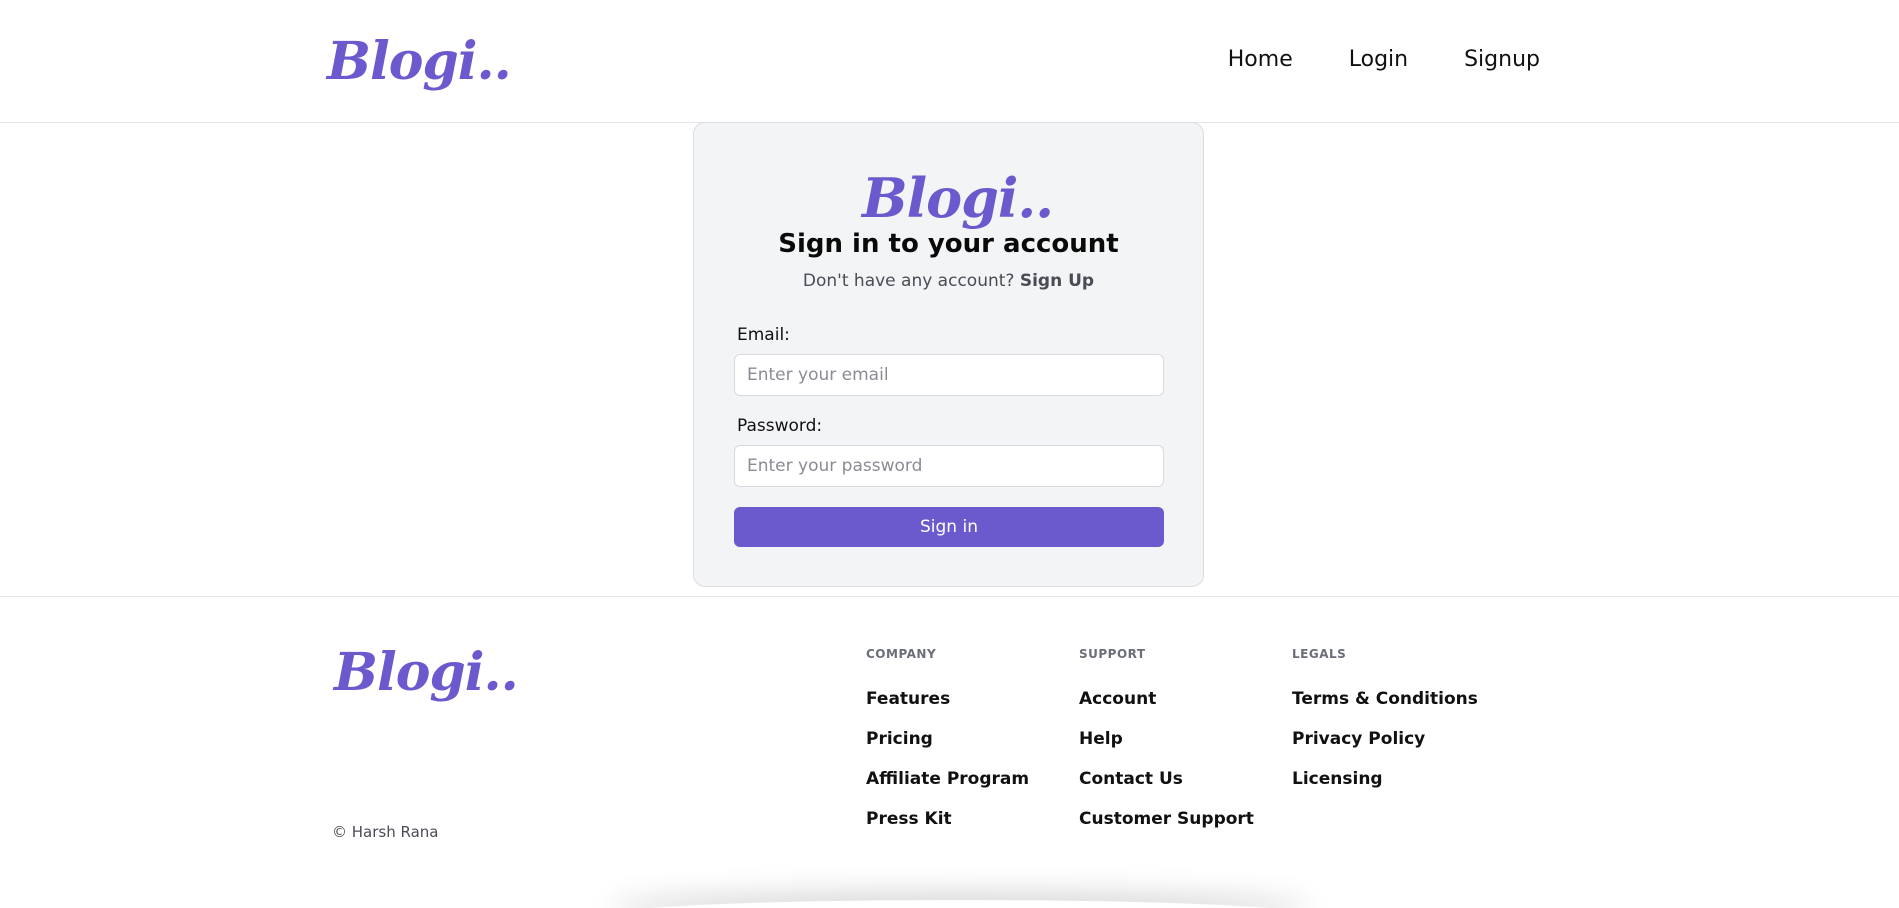  Describe the element at coordinates (1385, 749) in the screenshot. I see `footer-link-privacy-policy: Privacy Policy` at that location.